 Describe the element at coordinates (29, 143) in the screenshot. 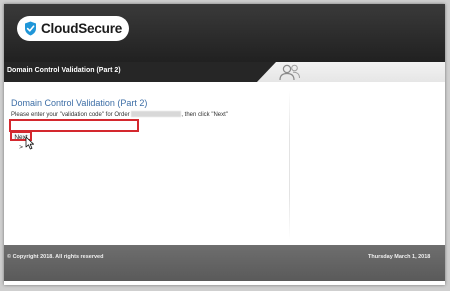

I see `mouse-pointer-icon` at that location.